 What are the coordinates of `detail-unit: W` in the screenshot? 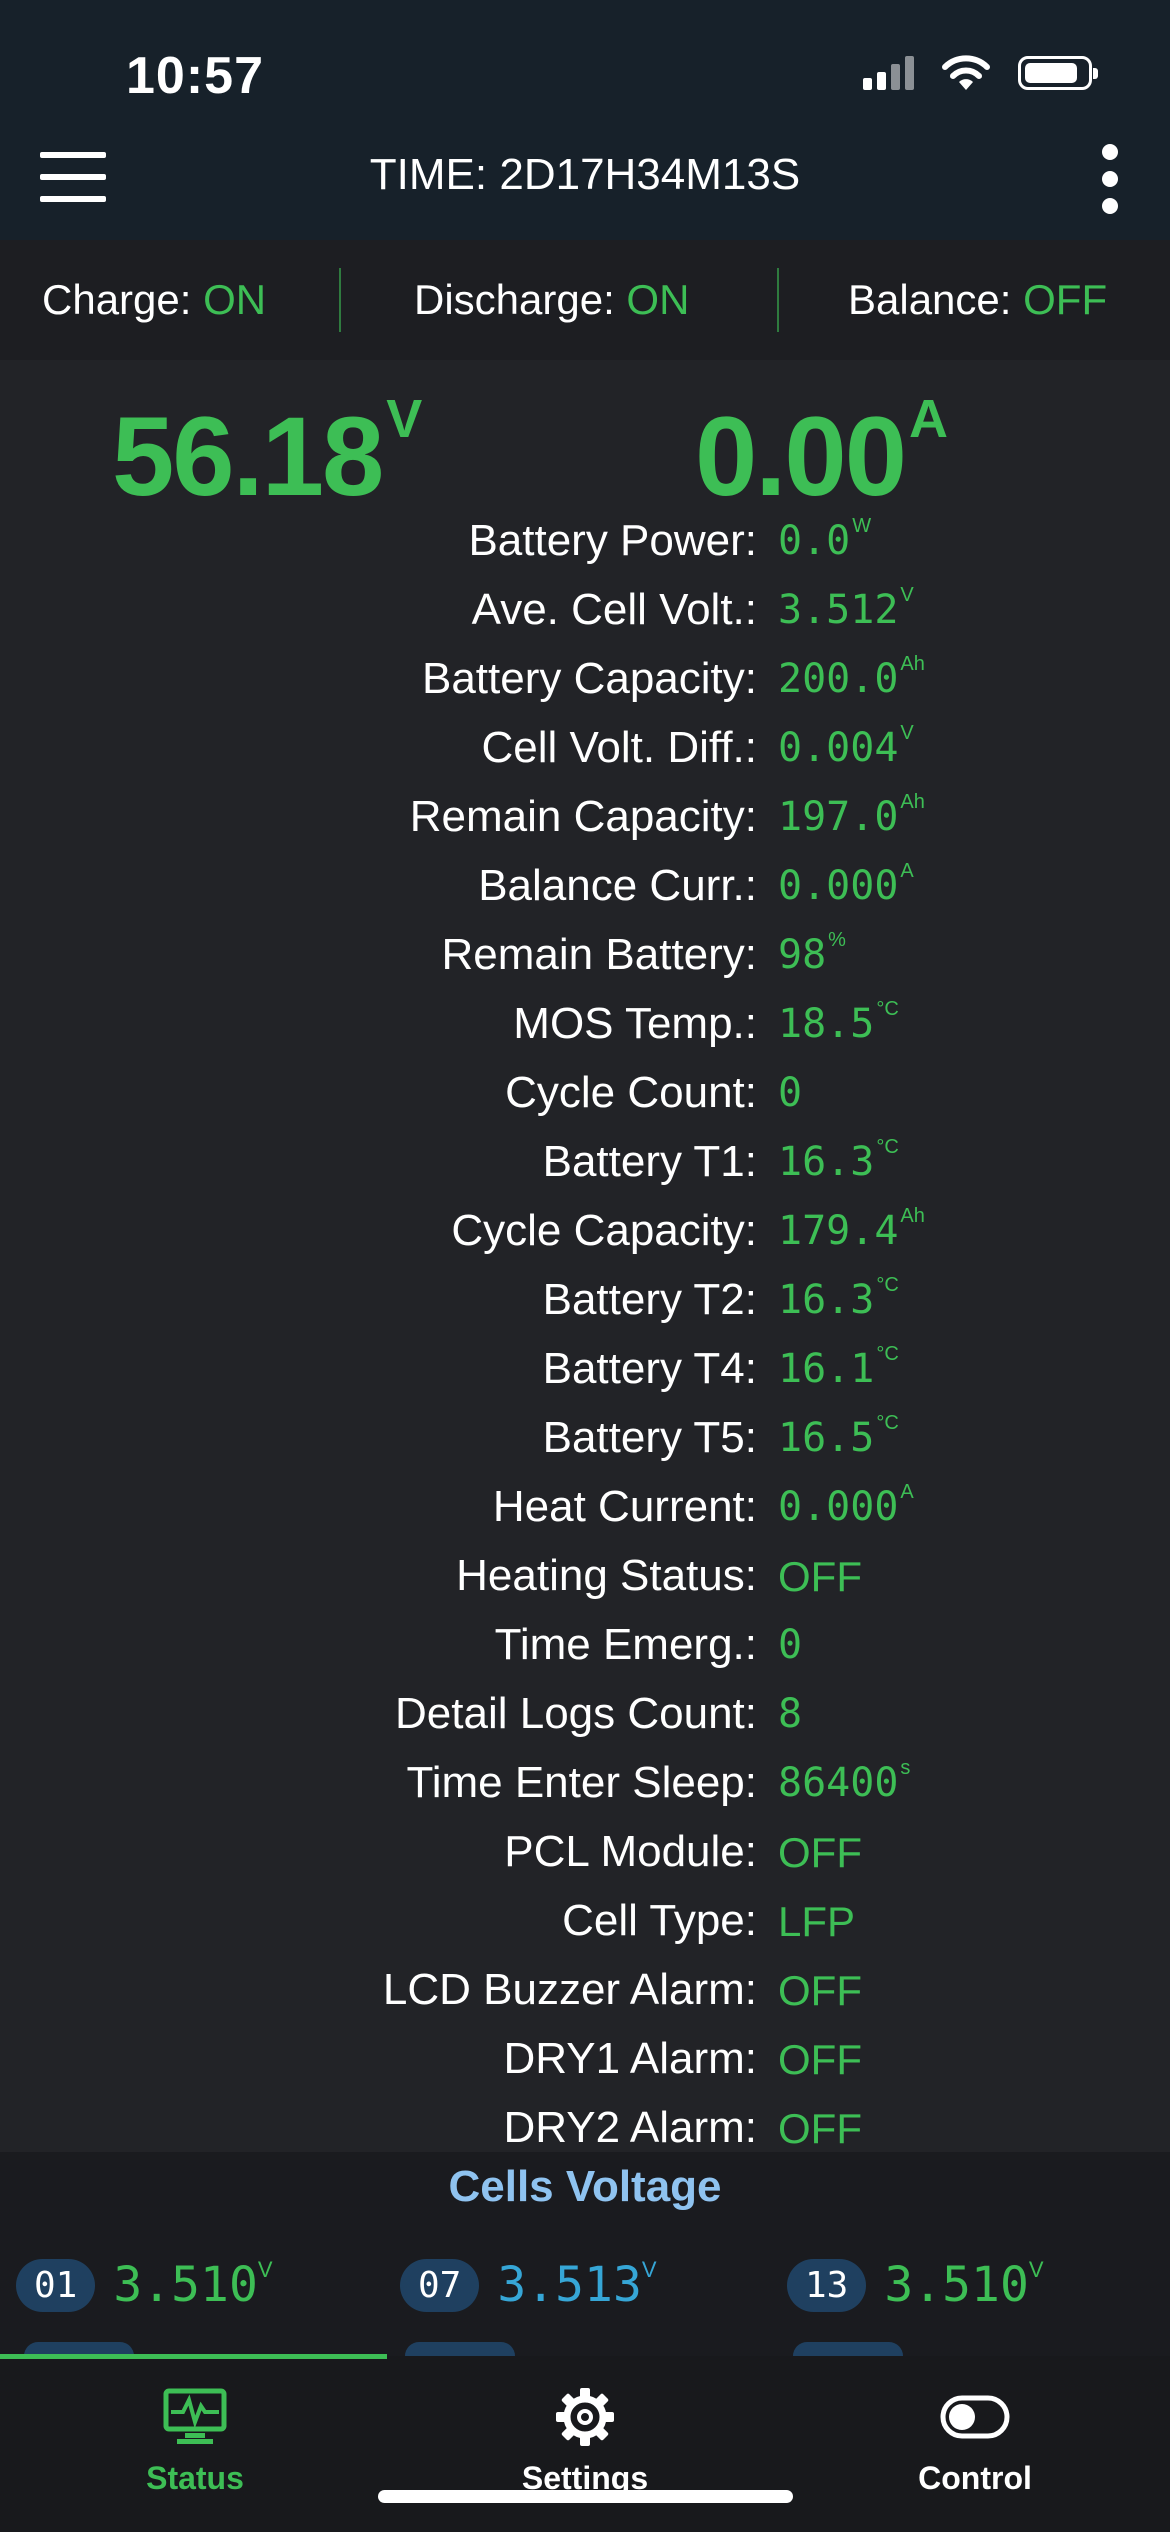 It's located at (862, 526).